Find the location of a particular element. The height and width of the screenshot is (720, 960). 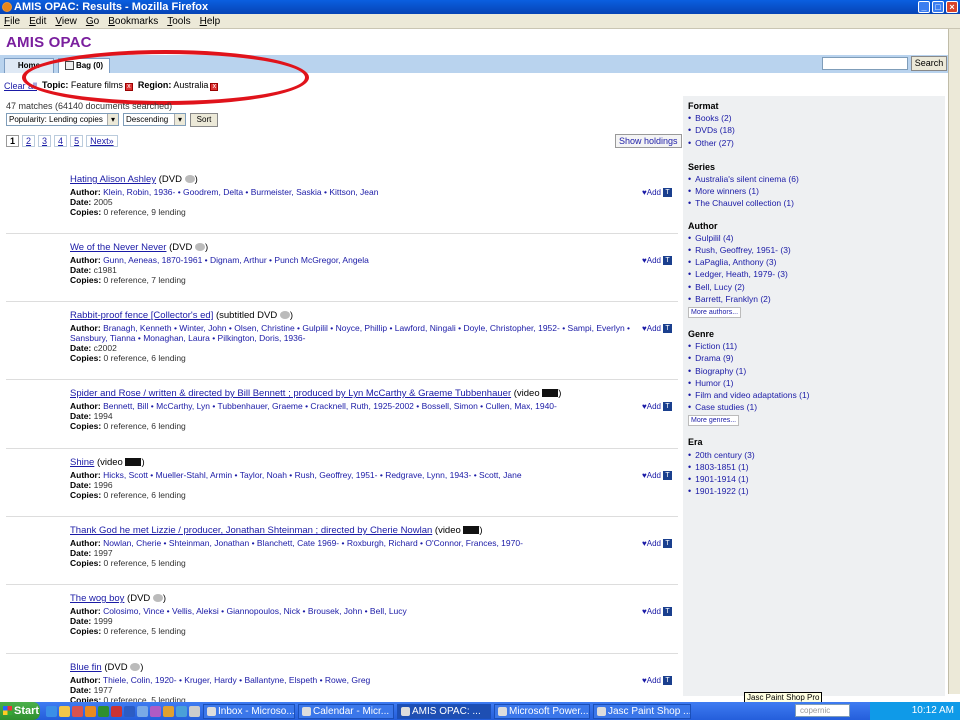

page-3: 3 is located at coordinates (45, 141).